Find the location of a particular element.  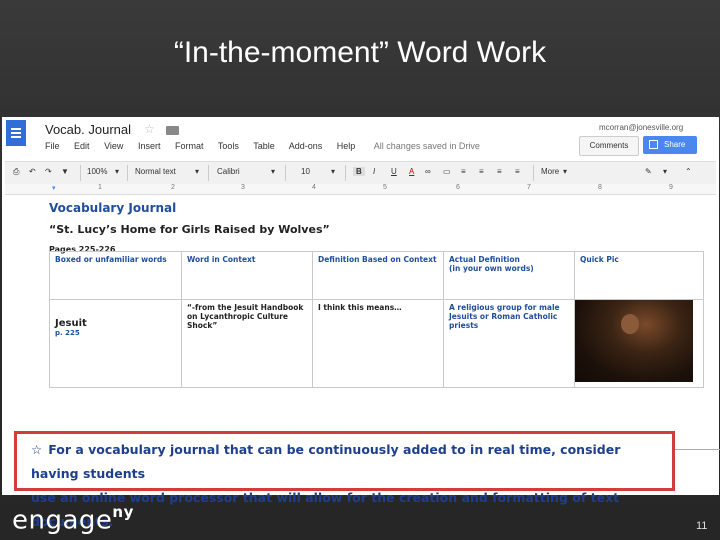

slide-number: 11 is located at coordinates (702, 526).